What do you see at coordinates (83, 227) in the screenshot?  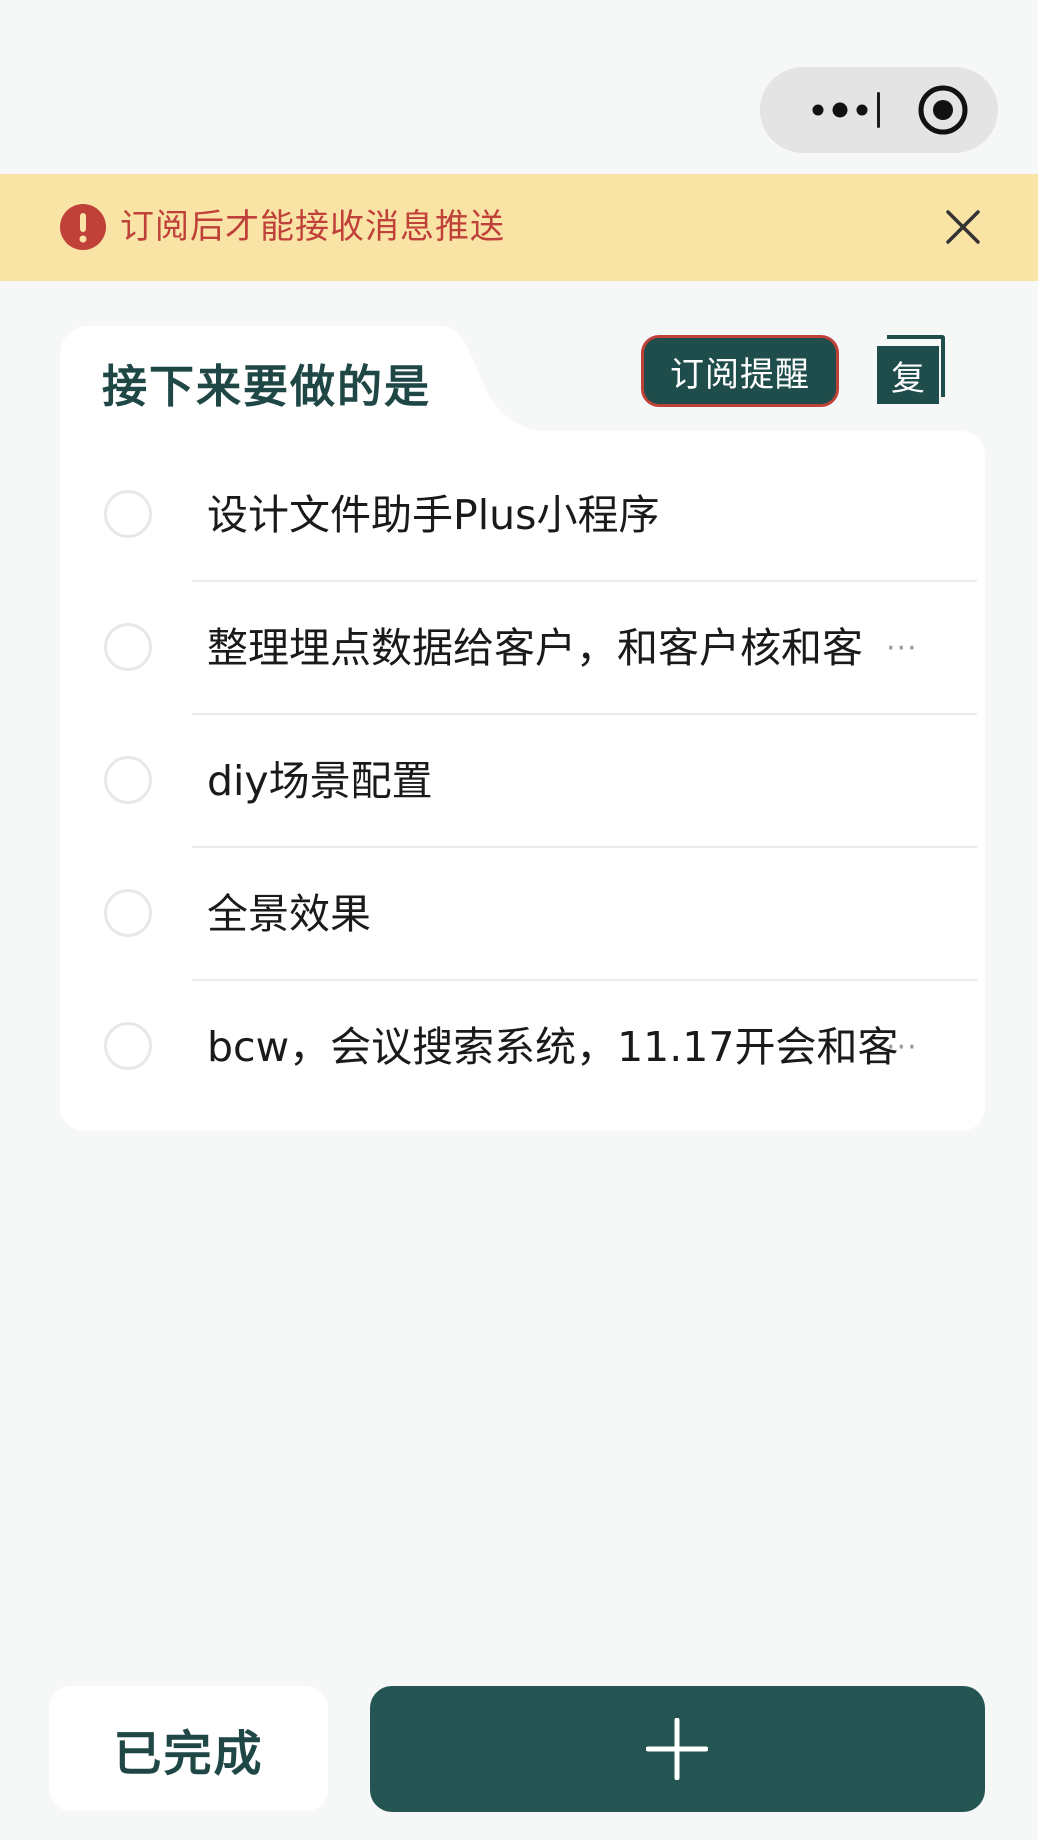 I see `warning-circle-icon` at bounding box center [83, 227].